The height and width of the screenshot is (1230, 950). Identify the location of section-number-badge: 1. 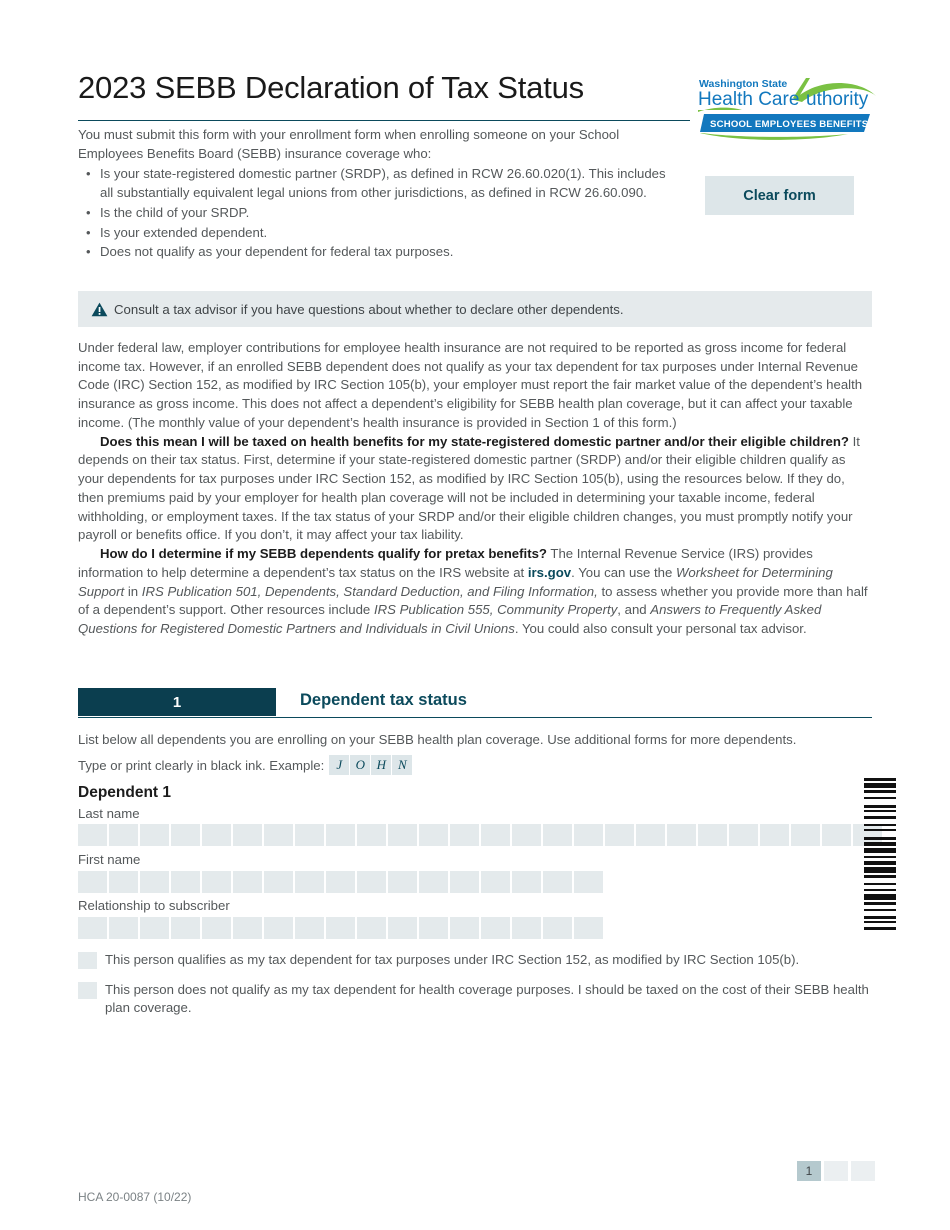
(177, 702).